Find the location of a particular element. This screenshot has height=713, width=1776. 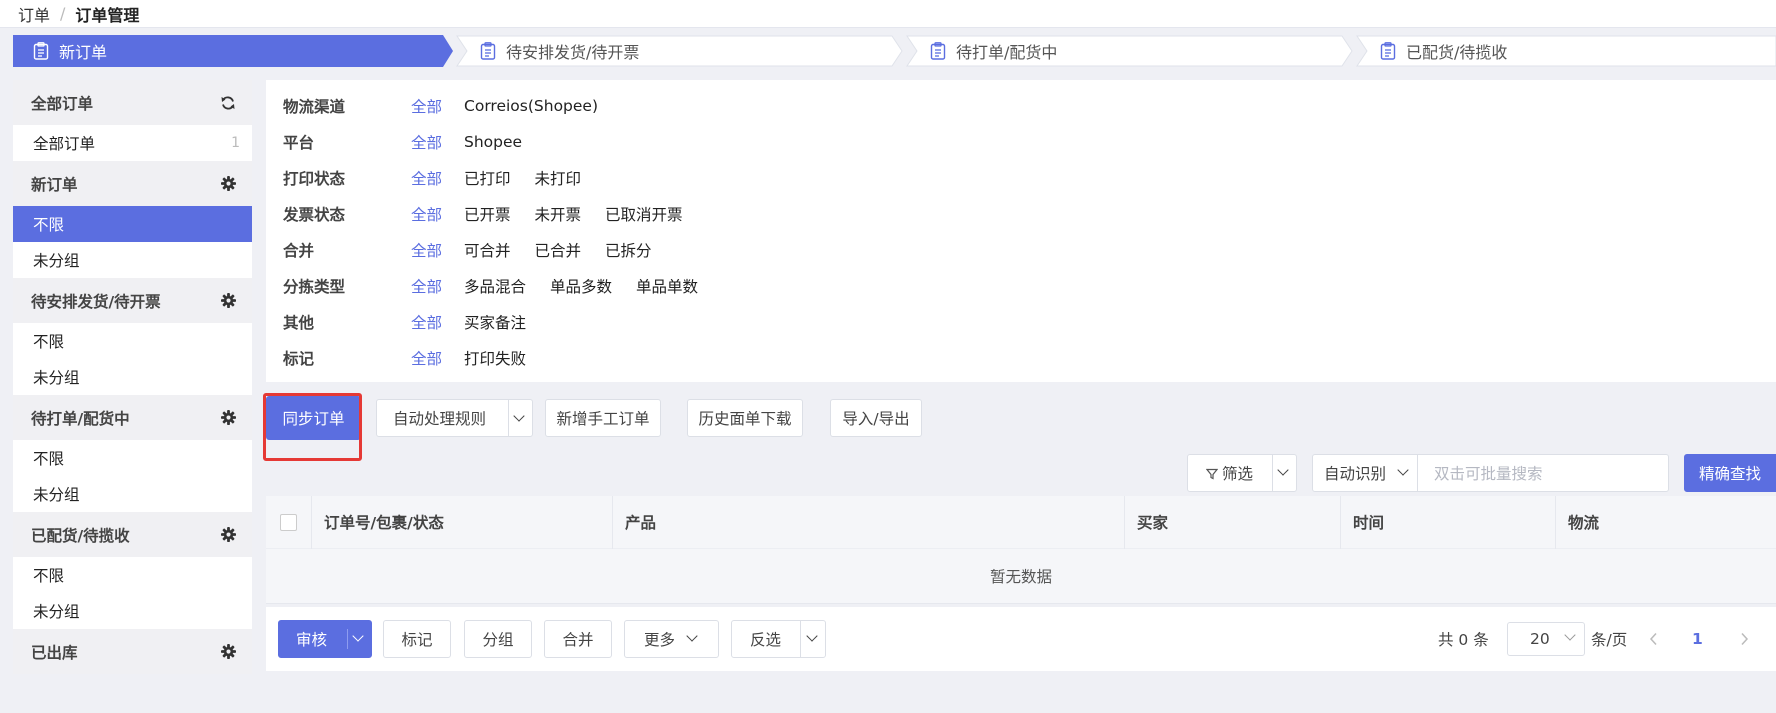

filter-dropdown: 筛选 is located at coordinates (1242, 473).